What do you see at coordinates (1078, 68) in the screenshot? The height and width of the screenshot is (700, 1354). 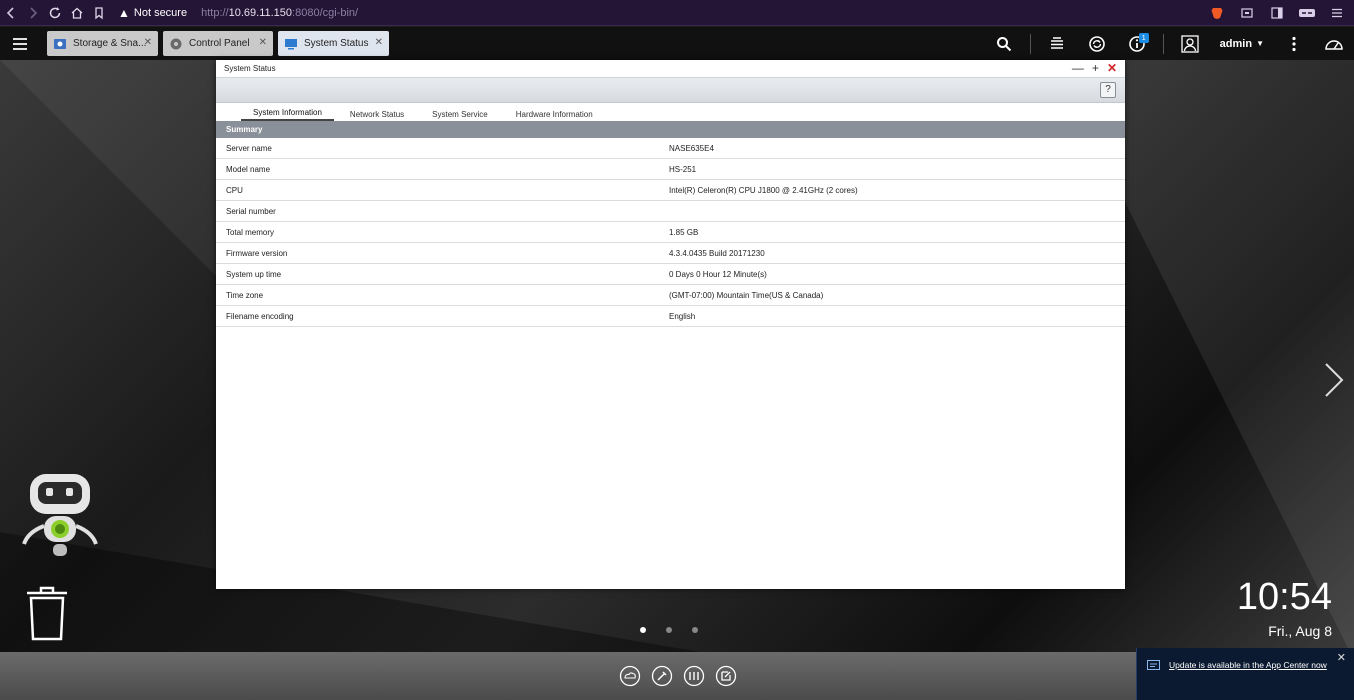 I see `minimize-icon: —` at bounding box center [1078, 68].